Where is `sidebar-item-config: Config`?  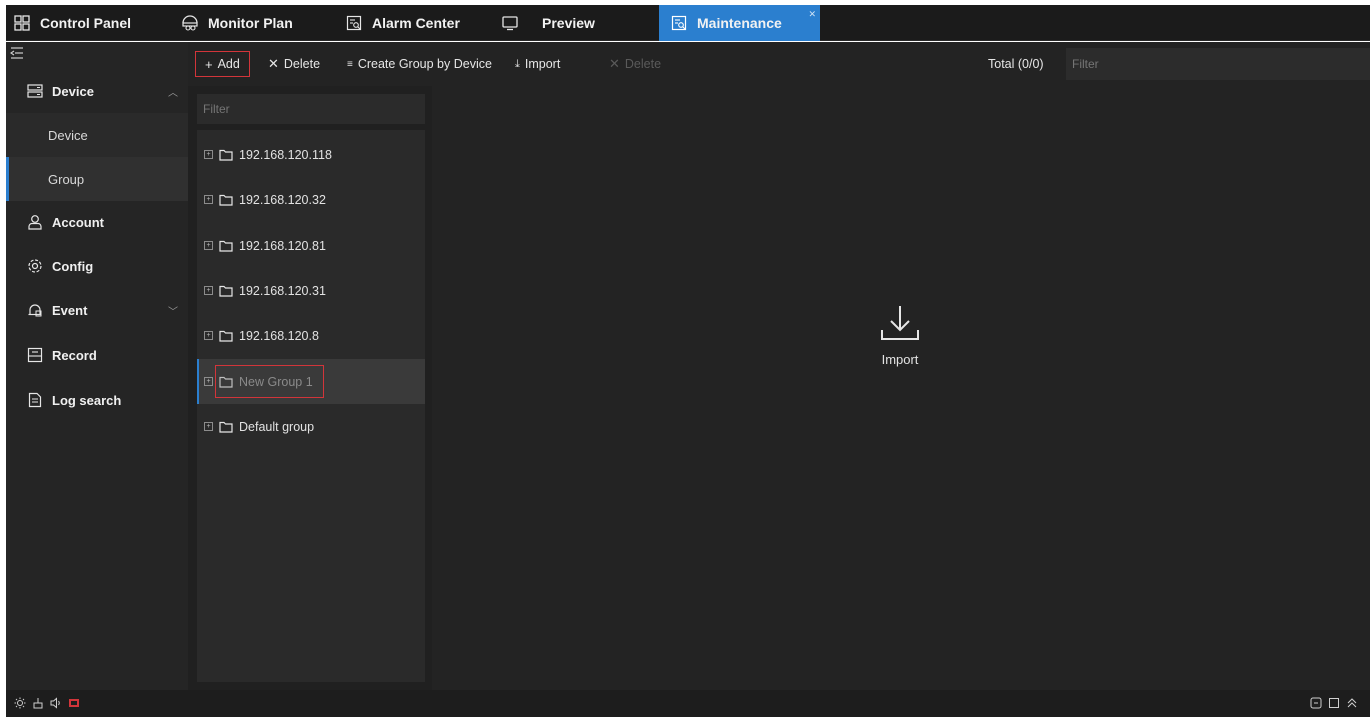 sidebar-item-config: Config is located at coordinates (97, 266).